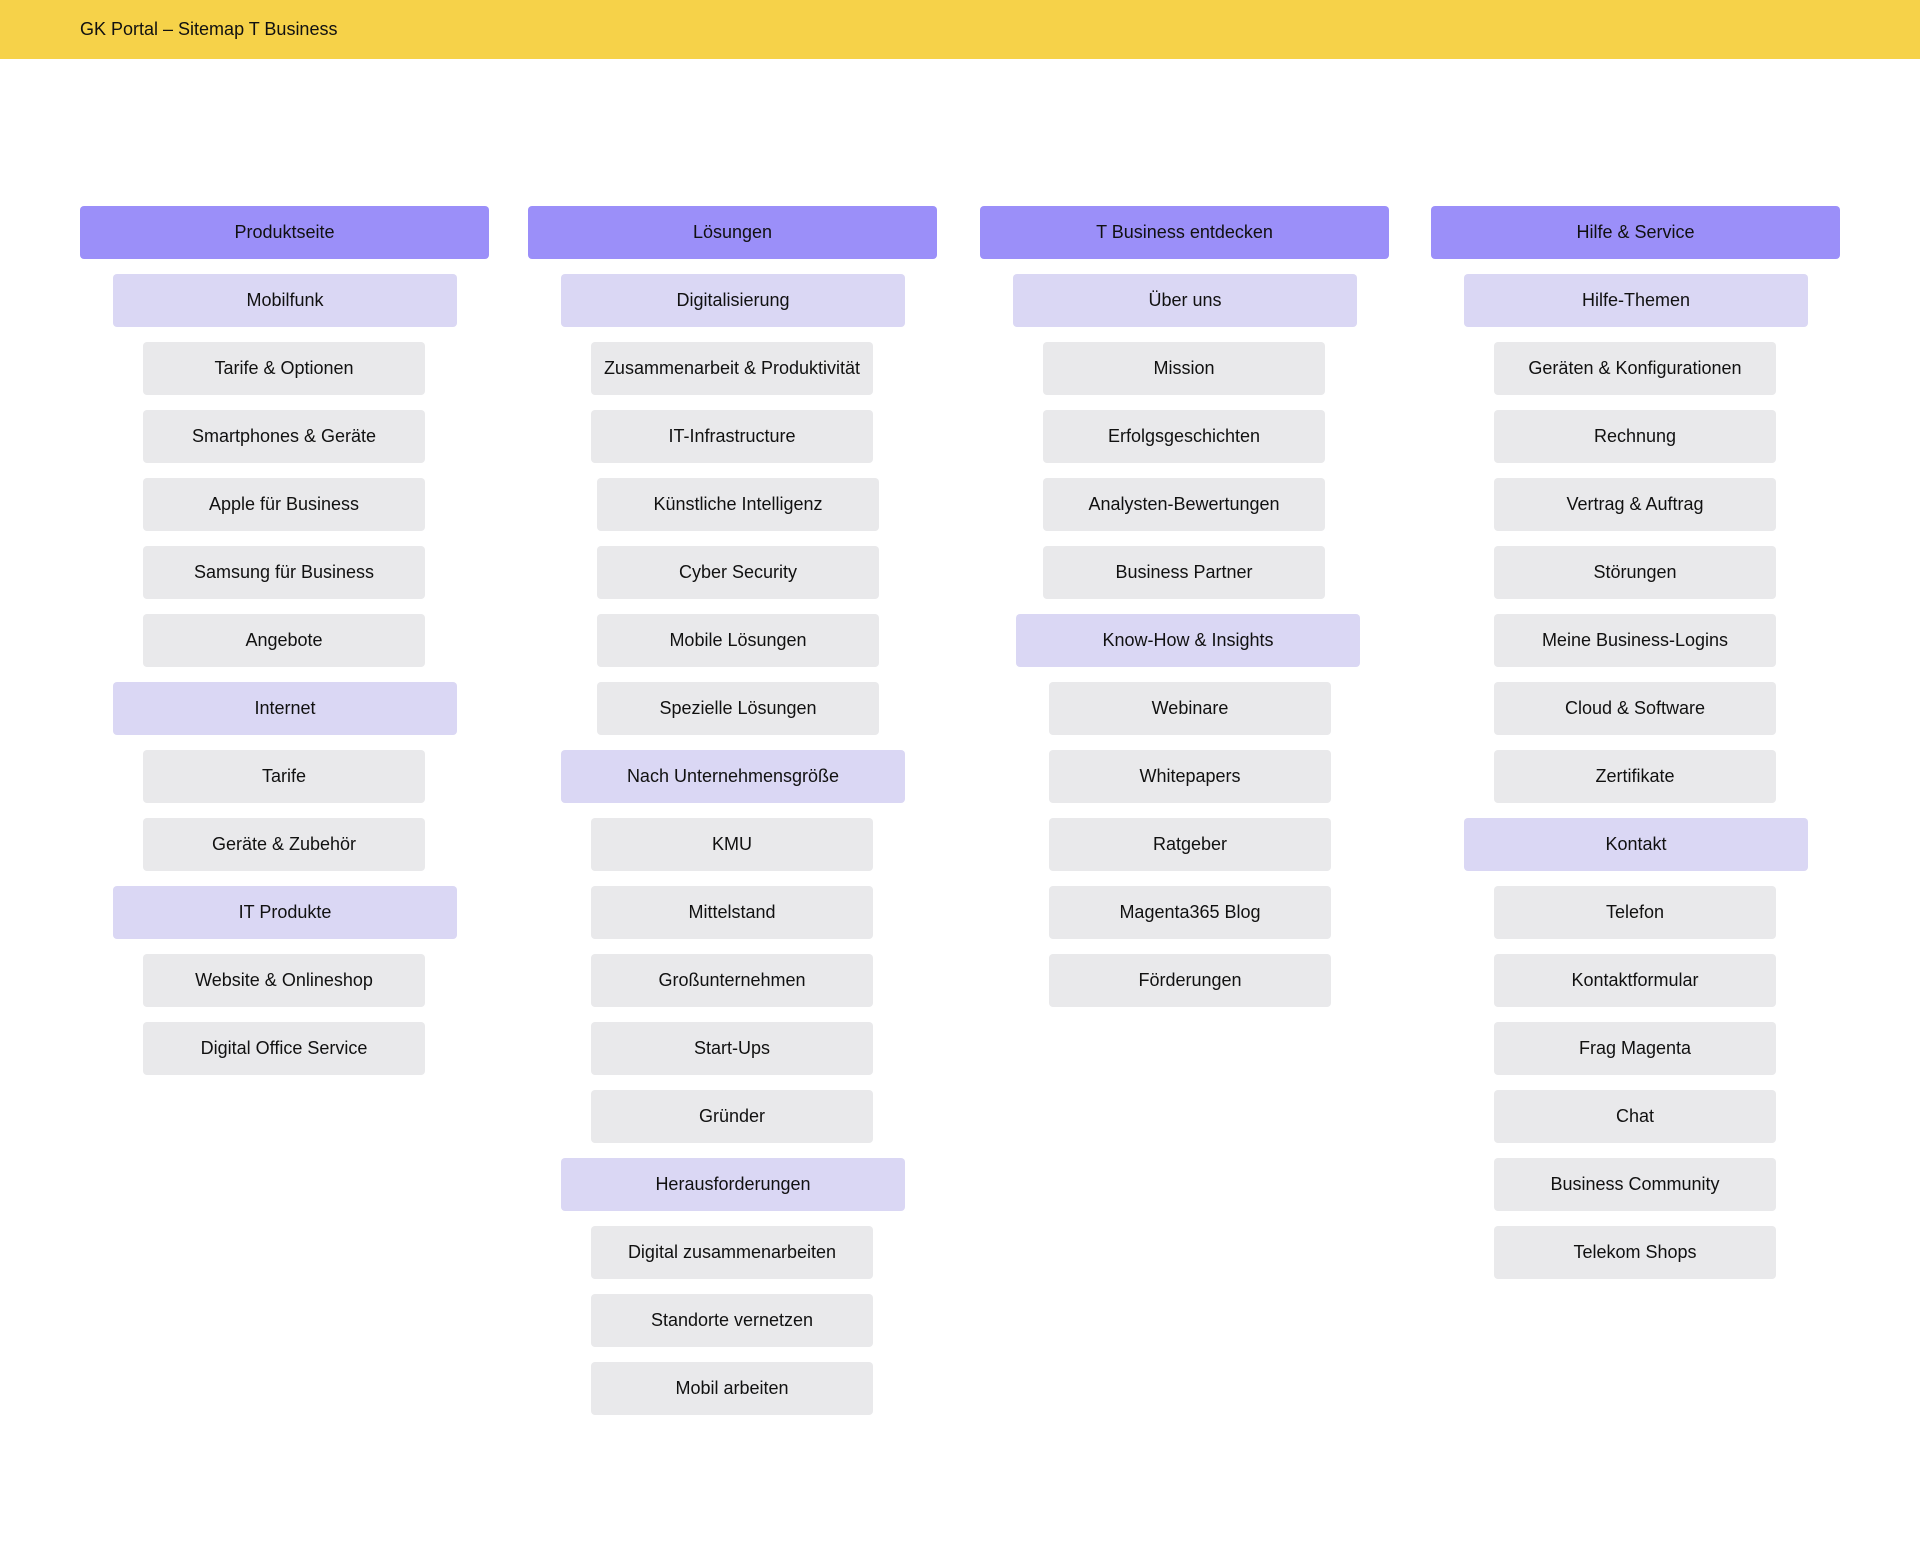 This screenshot has height=1566, width=1920. What do you see at coordinates (732, 368) in the screenshot?
I see `page-node: Zusammenarbeit & Produktivität` at bounding box center [732, 368].